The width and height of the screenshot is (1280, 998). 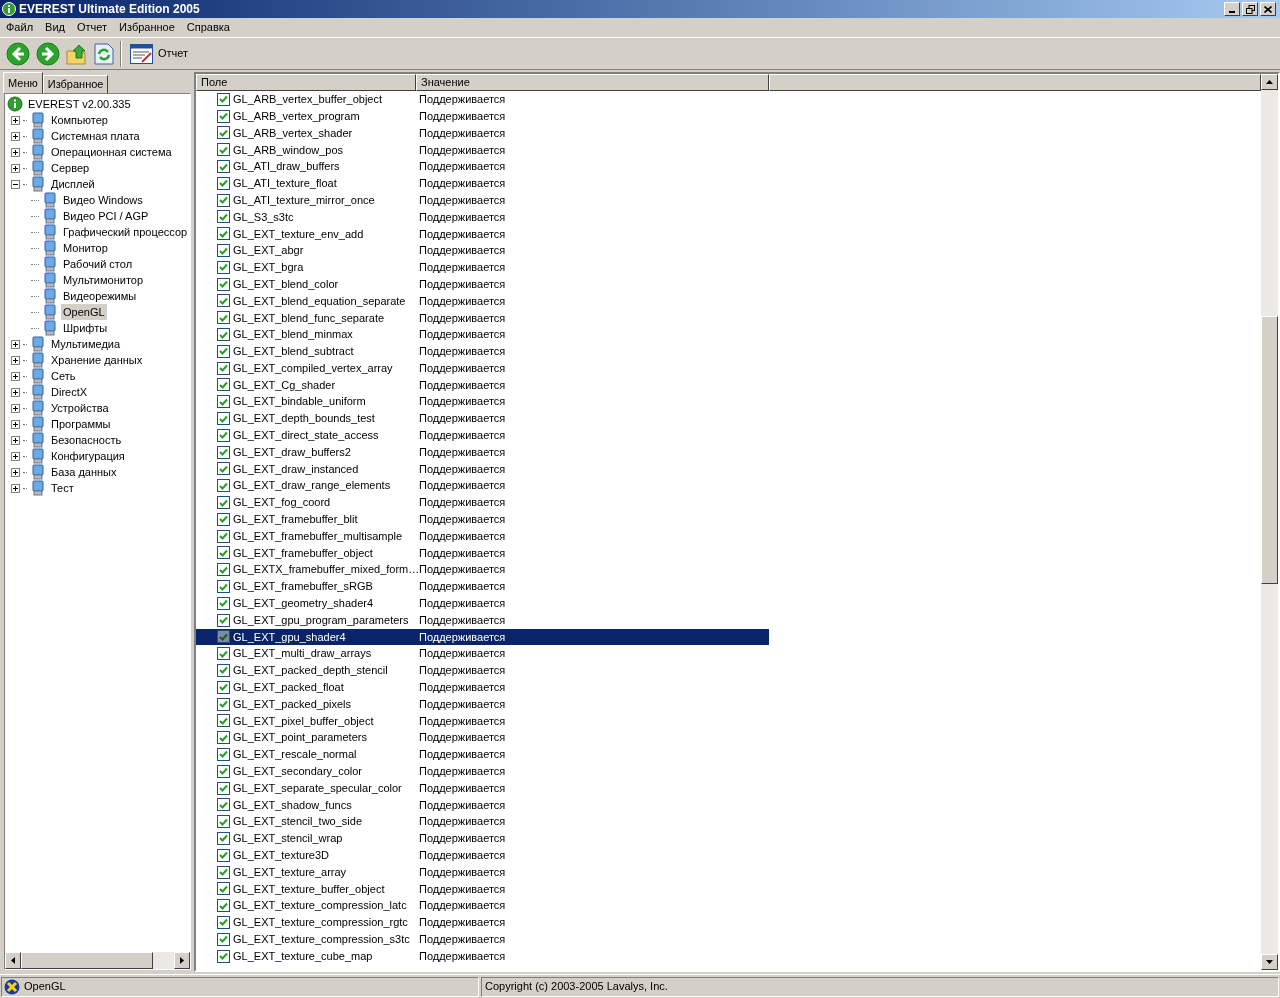 I want to click on tree-item: Сеть, so click(x=63, y=376).